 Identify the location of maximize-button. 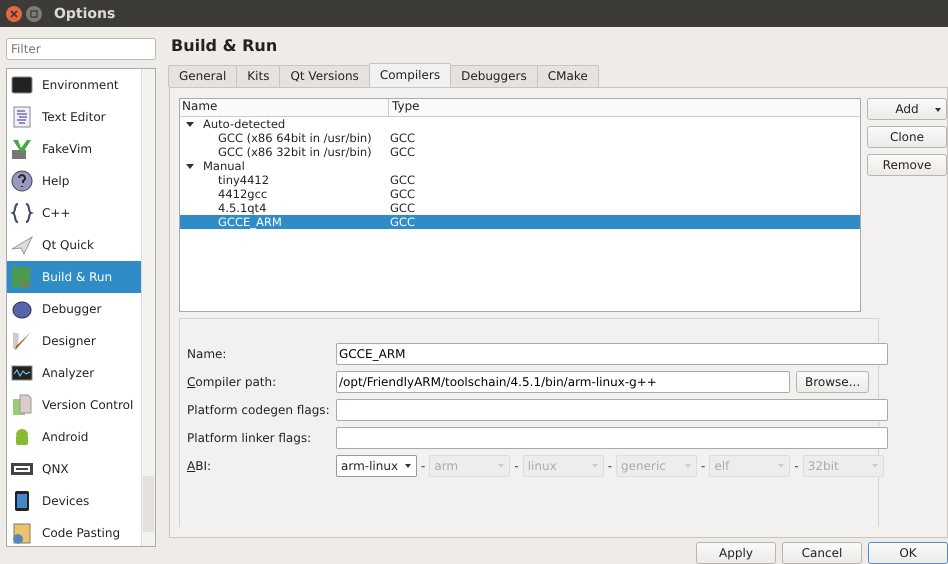
(34, 14).